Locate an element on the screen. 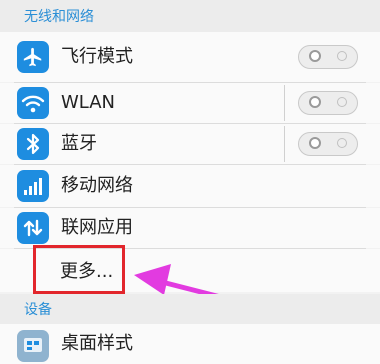 Image resolution: width=380 pixels, height=364 pixels. desktop-style-icon is located at coordinates (33, 346).